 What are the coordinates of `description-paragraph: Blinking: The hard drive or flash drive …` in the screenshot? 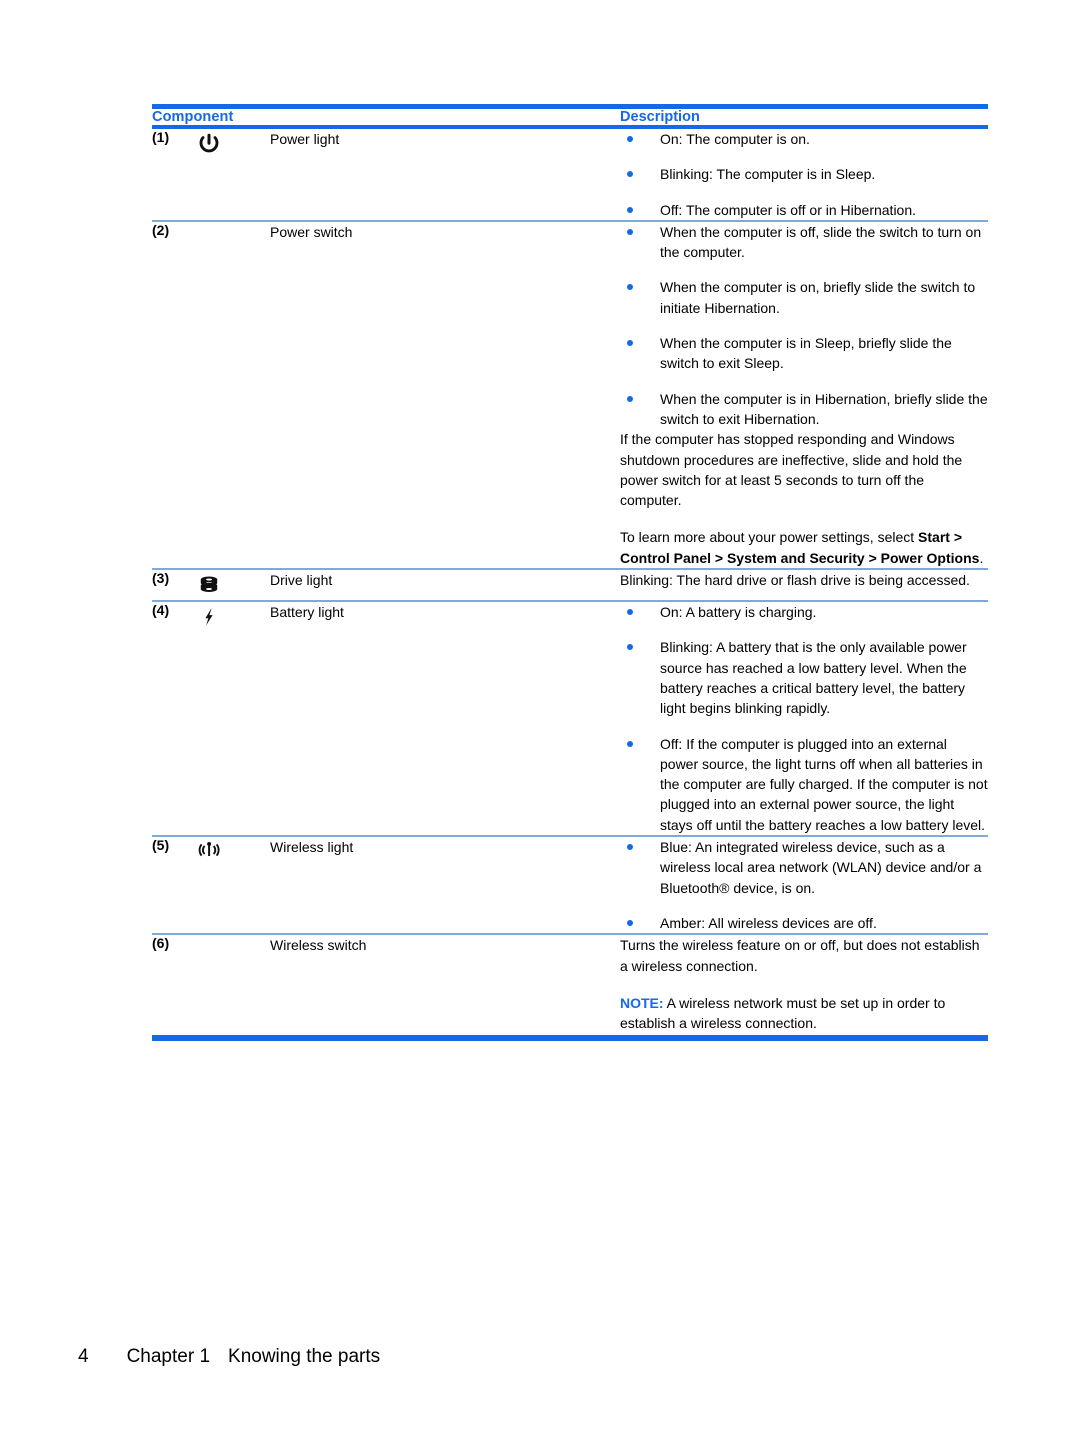 It's located at (795, 580).